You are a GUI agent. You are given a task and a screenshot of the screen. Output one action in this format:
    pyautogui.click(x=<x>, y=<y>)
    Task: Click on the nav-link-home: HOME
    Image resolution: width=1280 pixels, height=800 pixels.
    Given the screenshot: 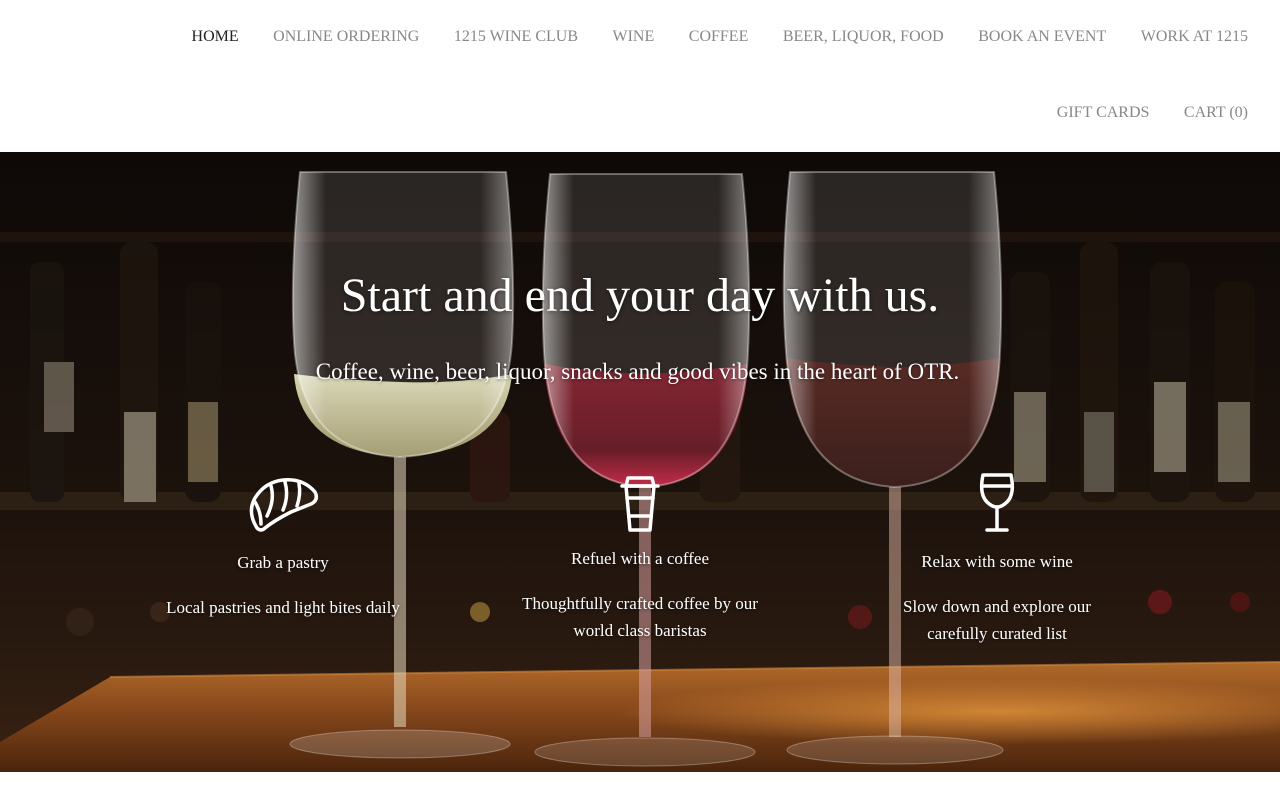 What is the action you would take?
    pyautogui.click(x=215, y=37)
    